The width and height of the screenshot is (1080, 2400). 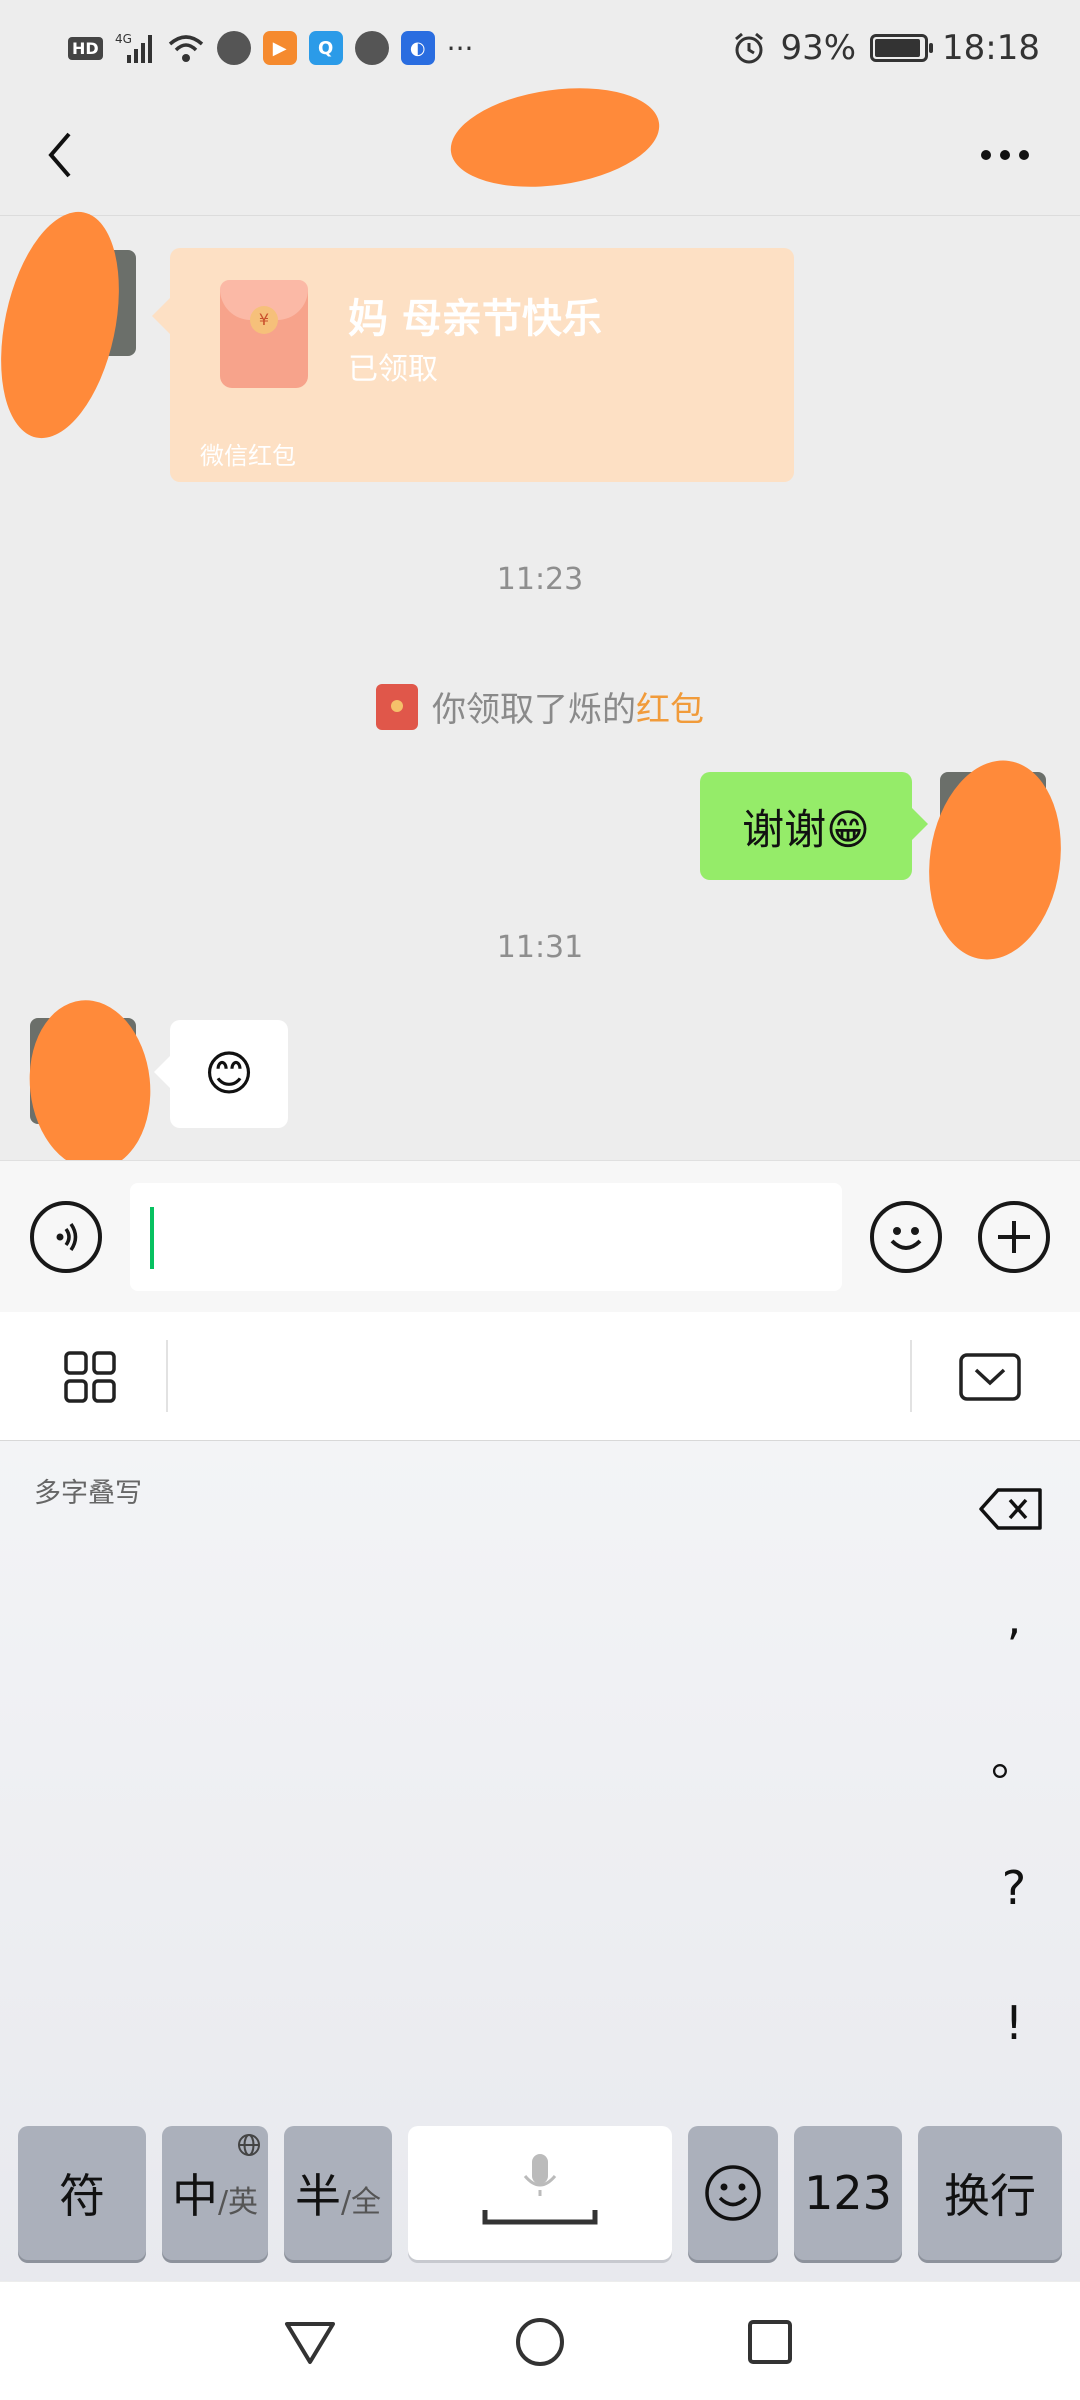 What do you see at coordinates (540, 1376) in the screenshot?
I see `ime-toolbar` at bounding box center [540, 1376].